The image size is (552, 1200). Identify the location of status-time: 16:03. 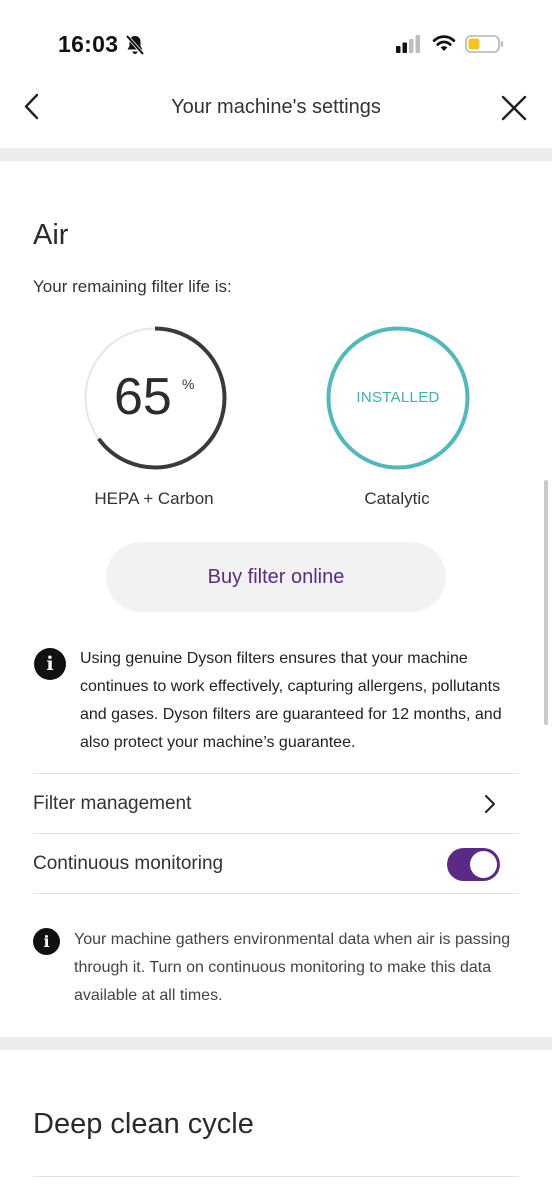
(88, 44).